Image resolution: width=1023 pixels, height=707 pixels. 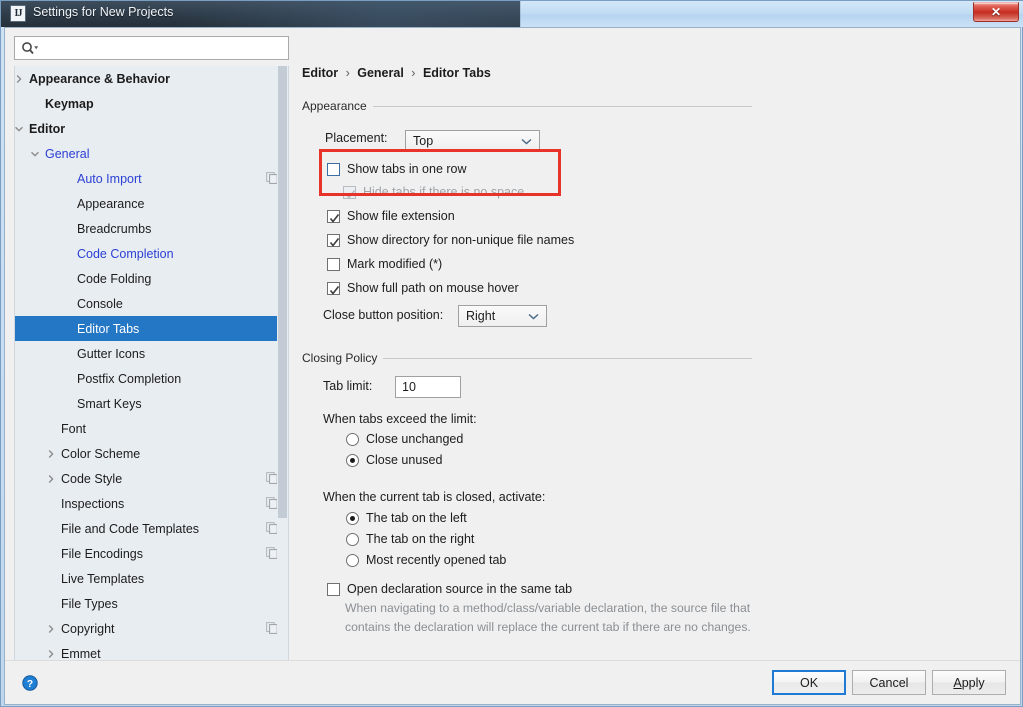 I want to click on sidebar-item-live-templates: Live Templates, so click(x=151, y=578).